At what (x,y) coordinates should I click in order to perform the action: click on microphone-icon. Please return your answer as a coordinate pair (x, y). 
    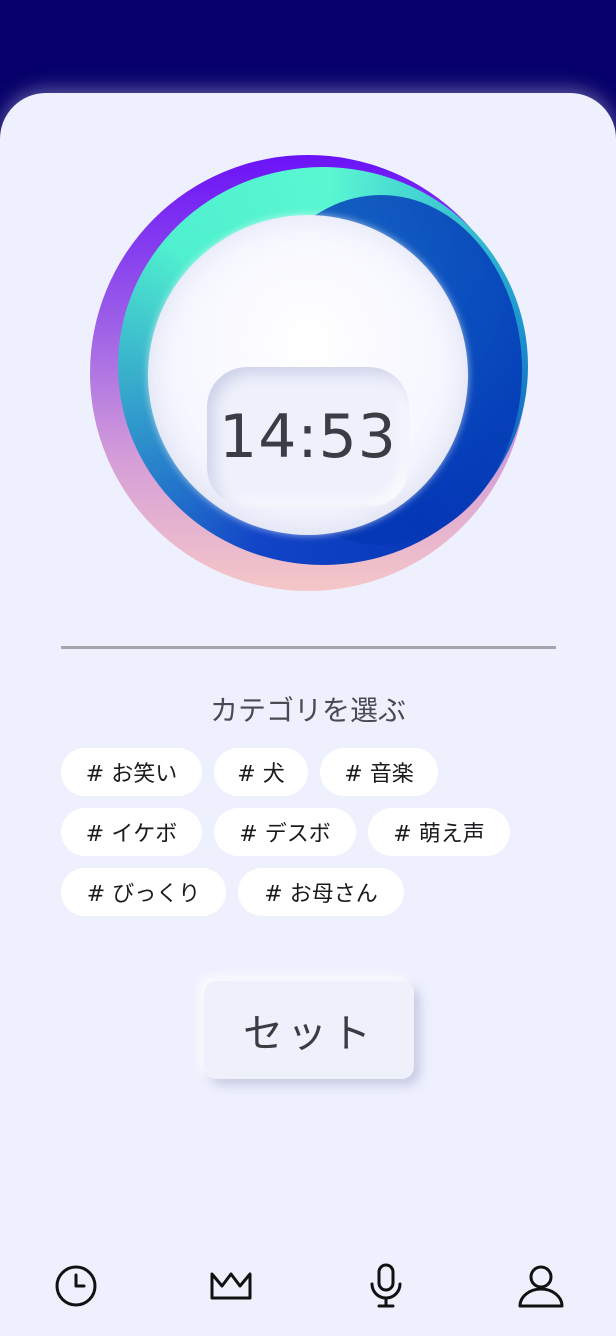
    Looking at the image, I should click on (386, 1286).